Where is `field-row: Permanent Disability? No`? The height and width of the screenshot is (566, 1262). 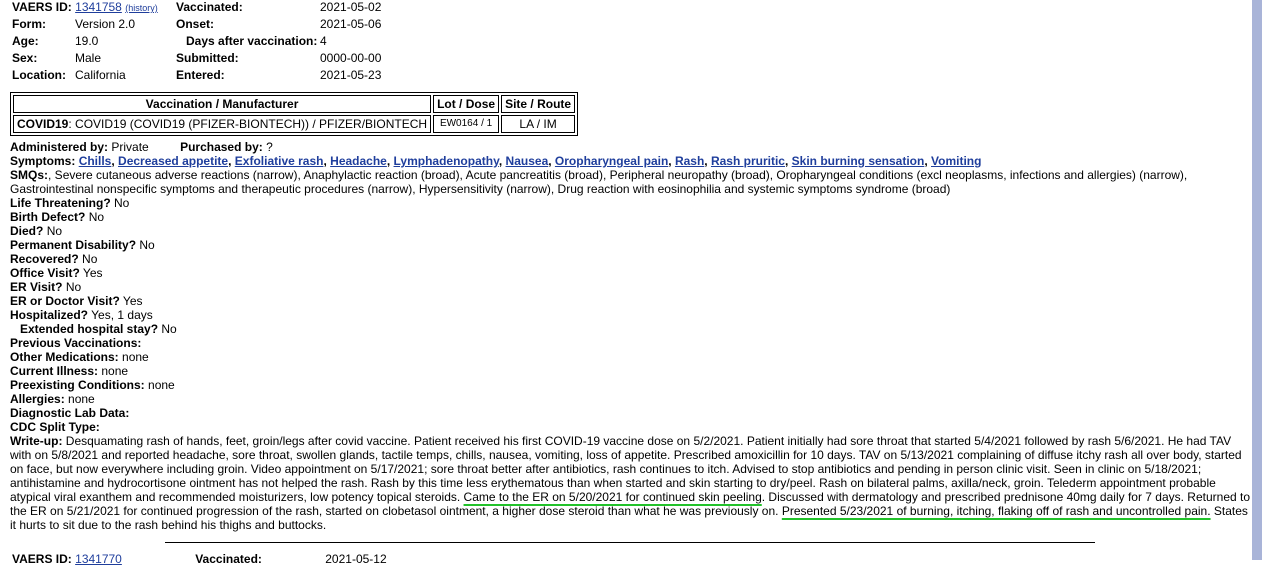 field-row: Permanent Disability? No is located at coordinates (630, 245).